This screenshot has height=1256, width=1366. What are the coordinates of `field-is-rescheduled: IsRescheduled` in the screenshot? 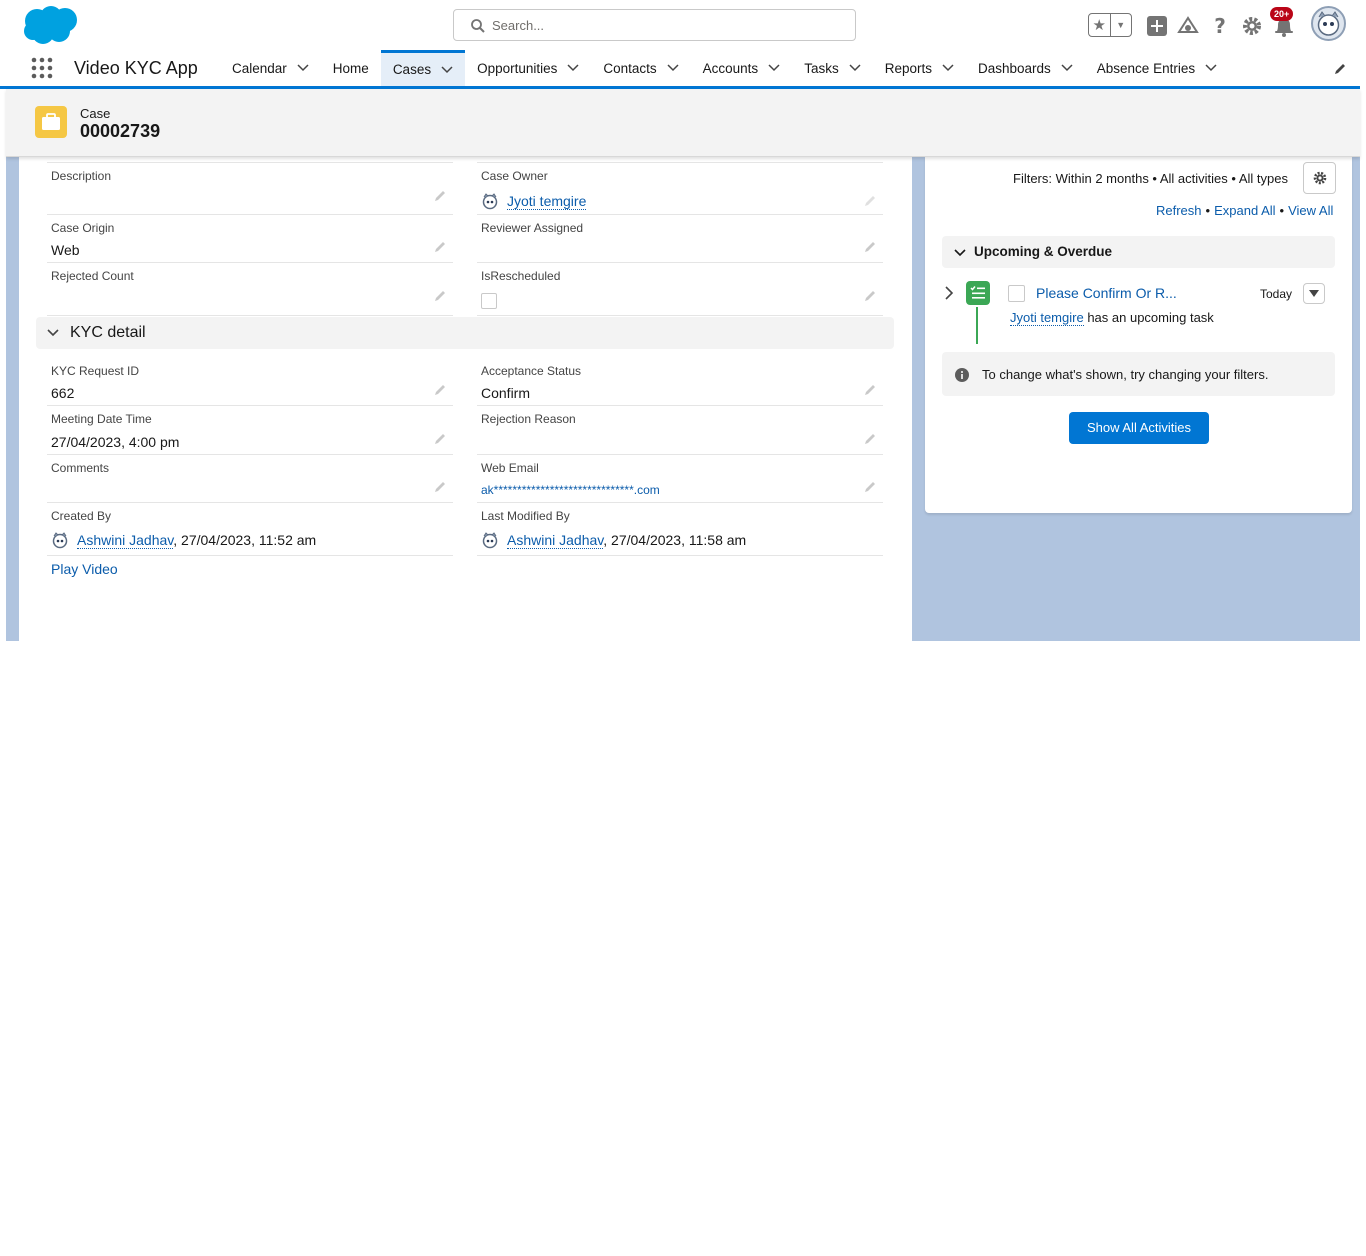 It's located at (680, 289).